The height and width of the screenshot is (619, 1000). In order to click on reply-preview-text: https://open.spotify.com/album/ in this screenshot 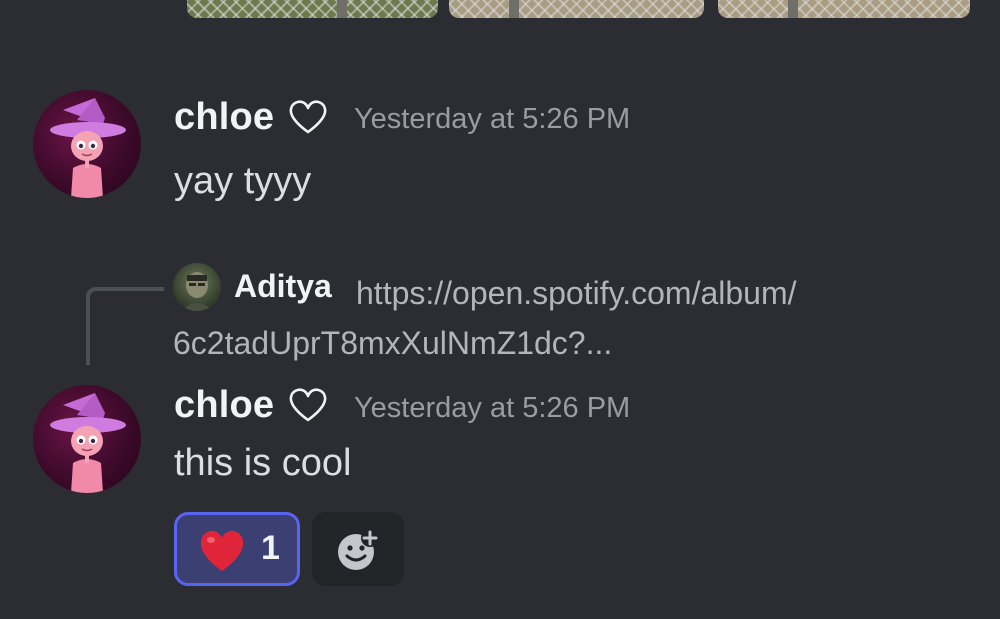, I will do `click(636, 293)`.